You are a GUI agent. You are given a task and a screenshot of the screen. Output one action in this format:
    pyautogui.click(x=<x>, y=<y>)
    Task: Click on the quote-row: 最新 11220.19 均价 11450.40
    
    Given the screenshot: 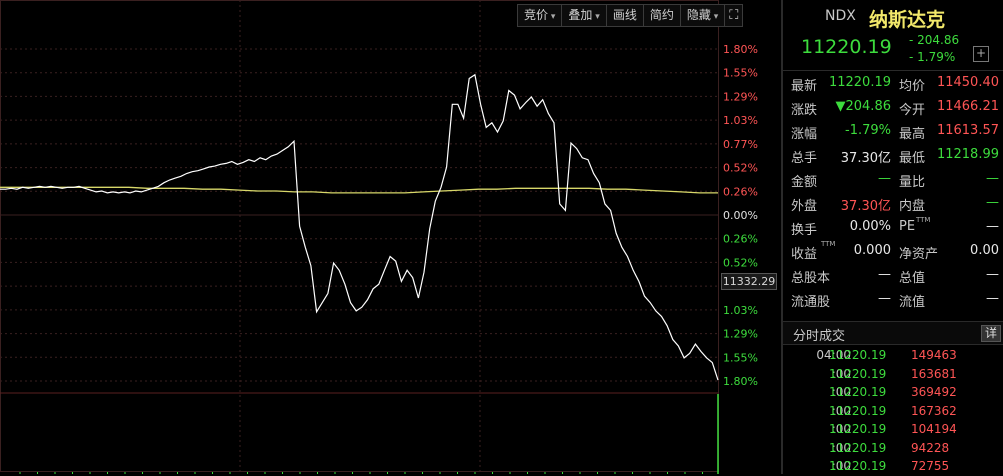 What is the action you would take?
    pyautogui.click(x=893, y=84)
    